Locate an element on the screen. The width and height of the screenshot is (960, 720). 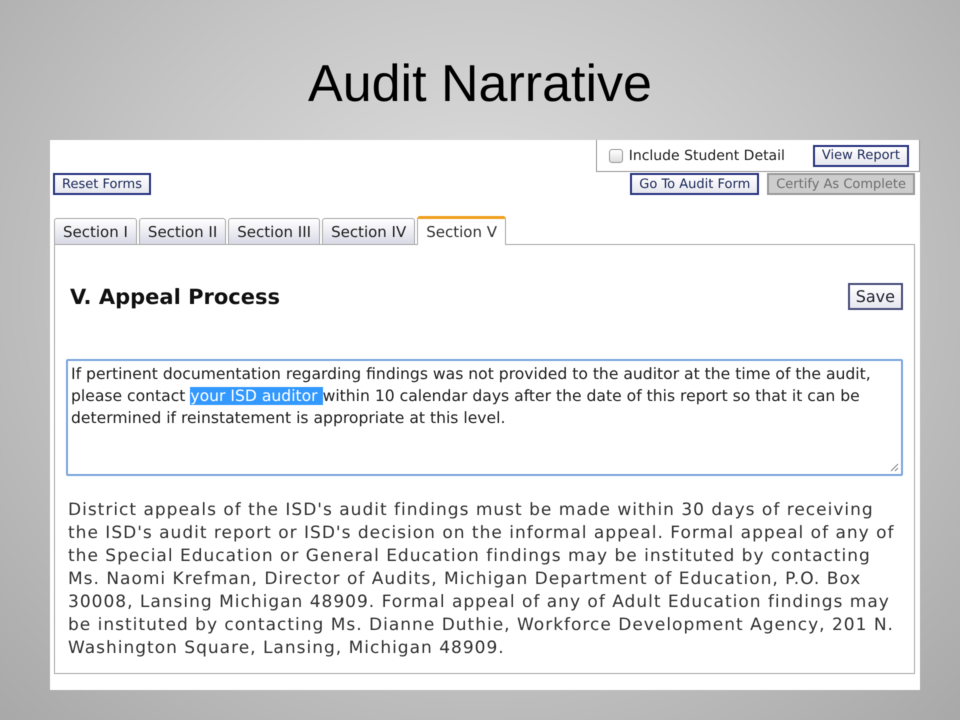
save-button: Save is located at coordinates (875, 296).